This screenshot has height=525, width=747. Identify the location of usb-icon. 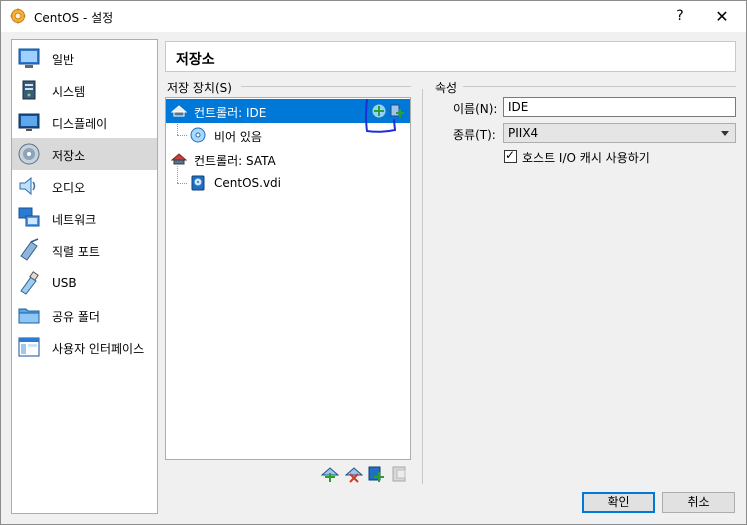
(29, 283).